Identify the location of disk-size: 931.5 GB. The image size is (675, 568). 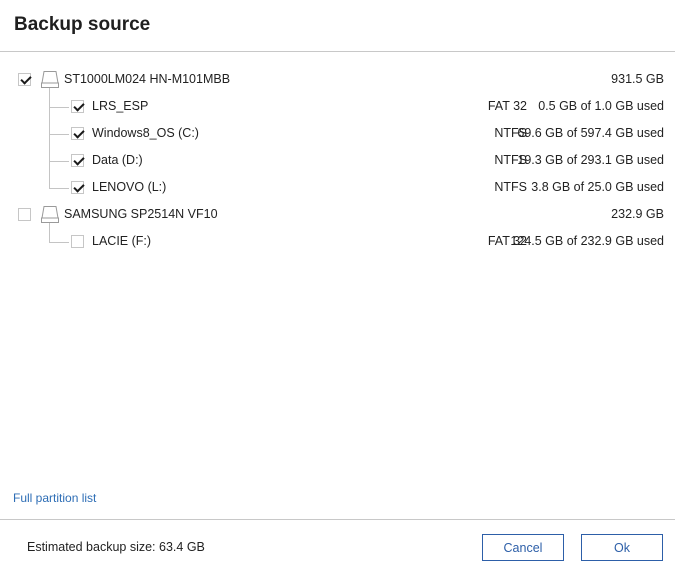
(637, 79).